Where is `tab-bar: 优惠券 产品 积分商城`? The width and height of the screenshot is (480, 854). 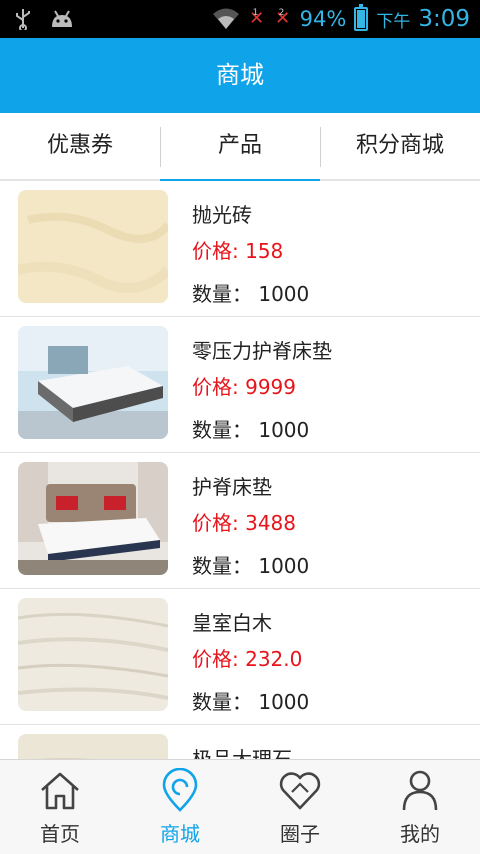 tab-bar: 优惠券 产品 积分商城 is located at coordinates (240, 147).